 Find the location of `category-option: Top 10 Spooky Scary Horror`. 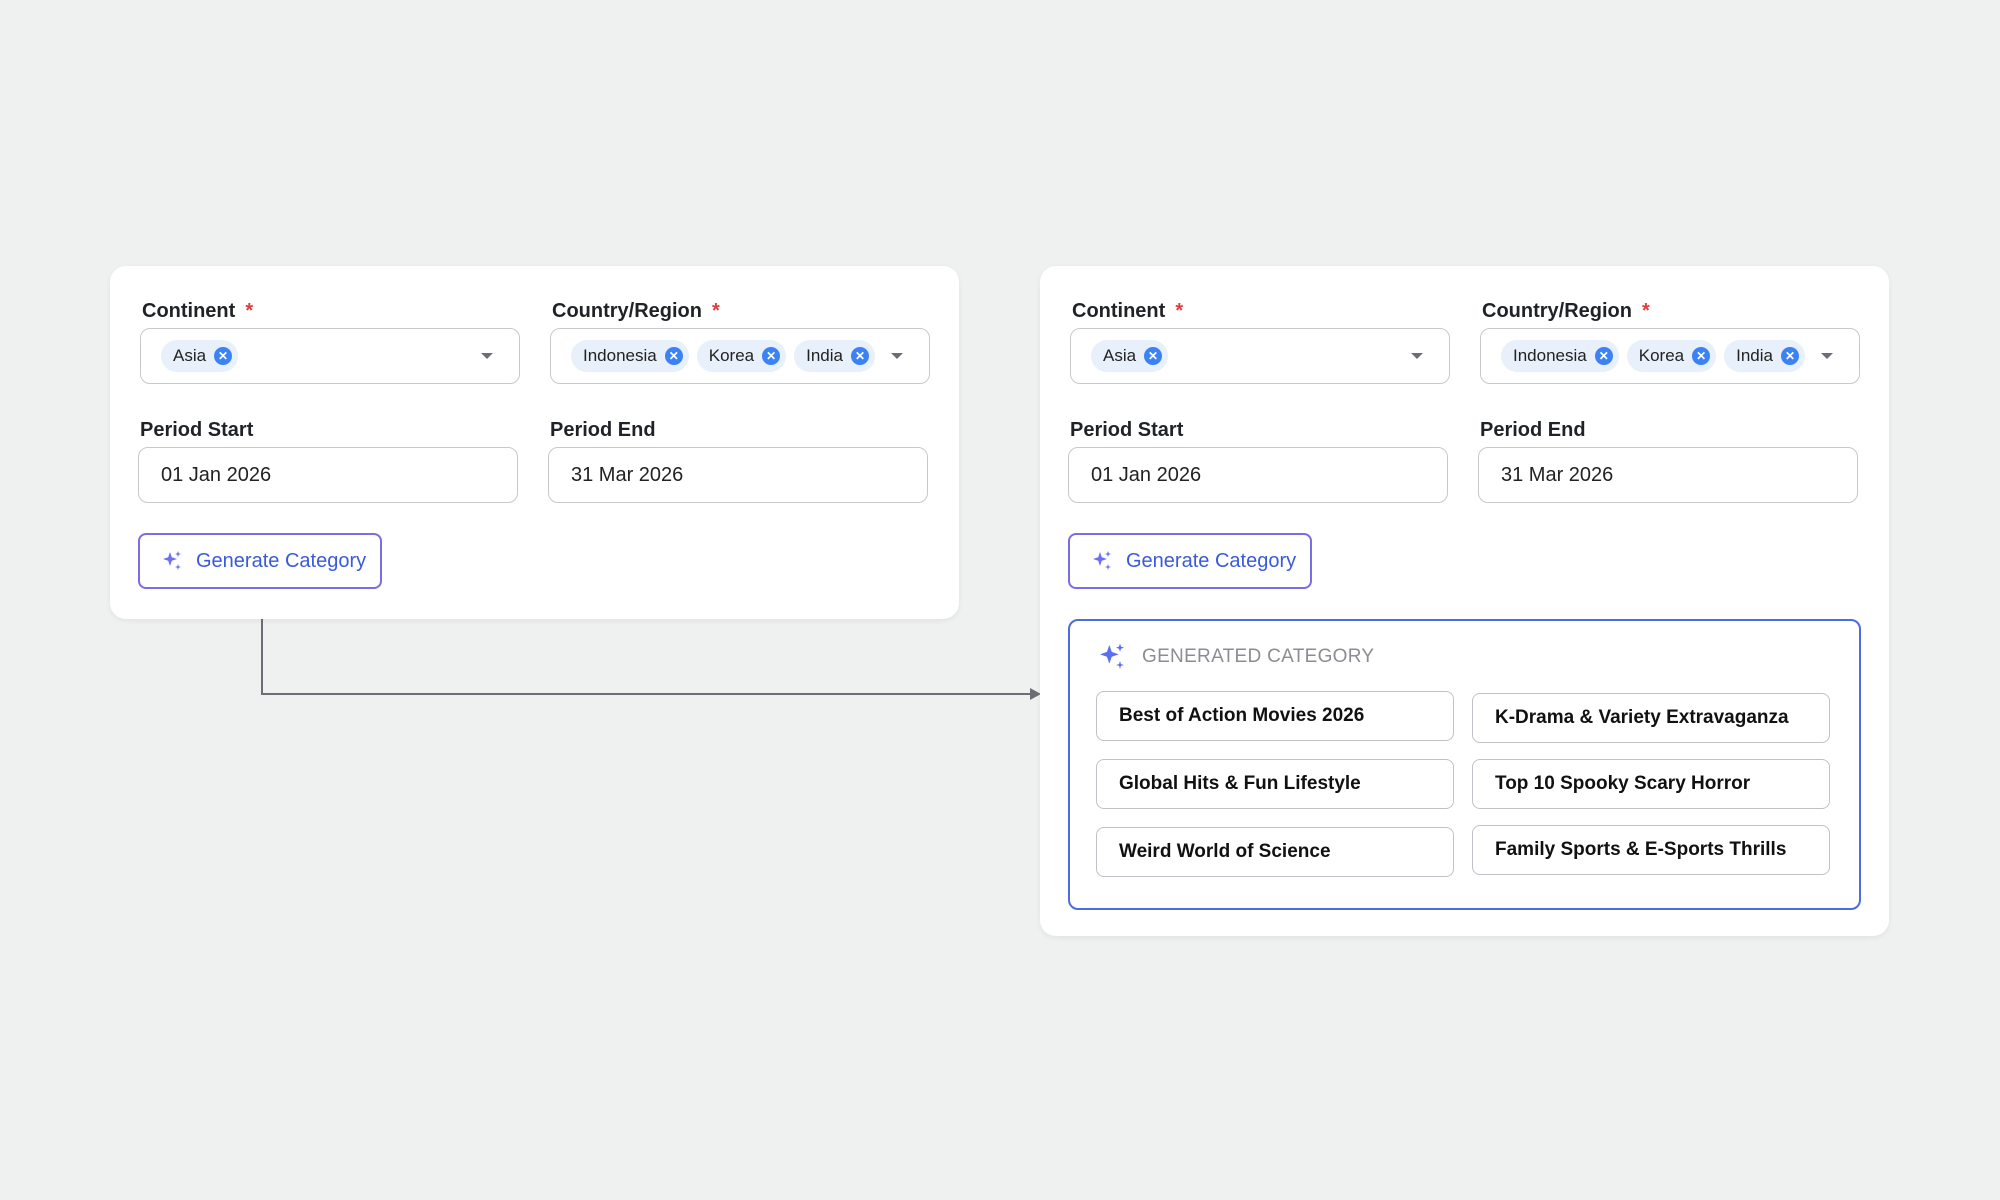

category-option: Top 10 Spooky Scary Horror is located at coordinates (1651, 784).